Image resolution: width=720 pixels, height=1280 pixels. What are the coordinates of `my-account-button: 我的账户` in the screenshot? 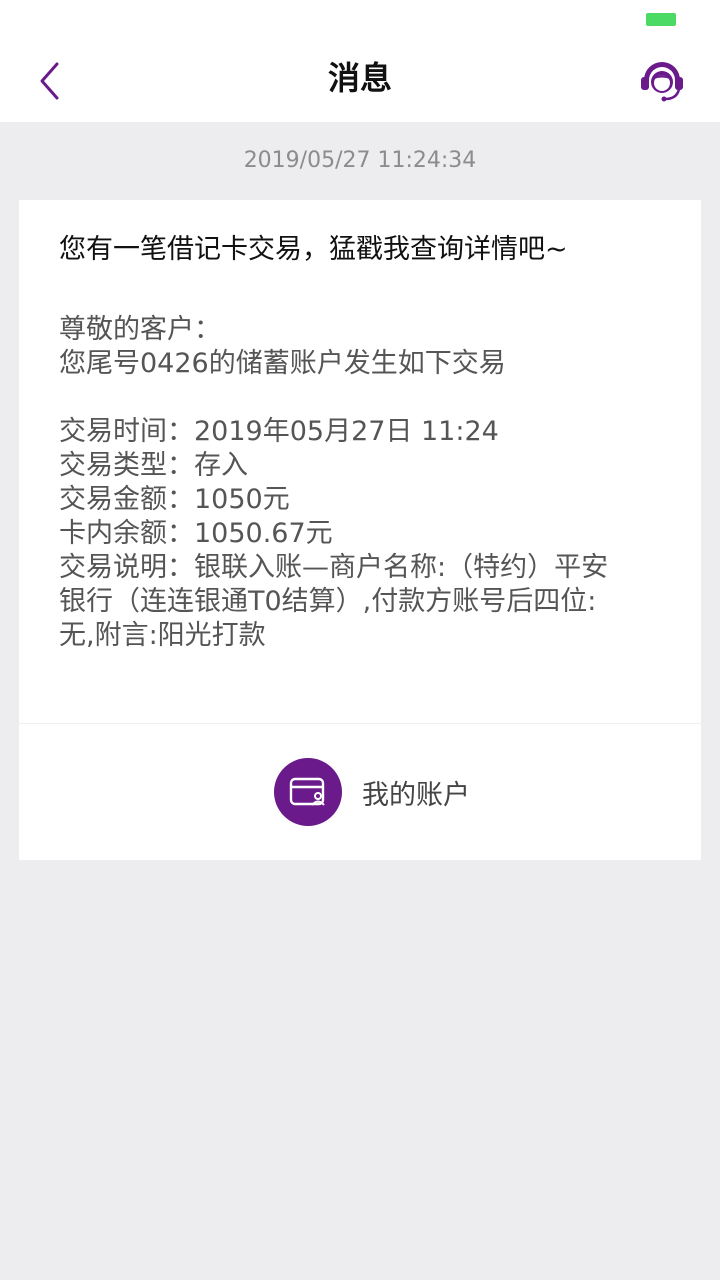 It's located at (372, 792).